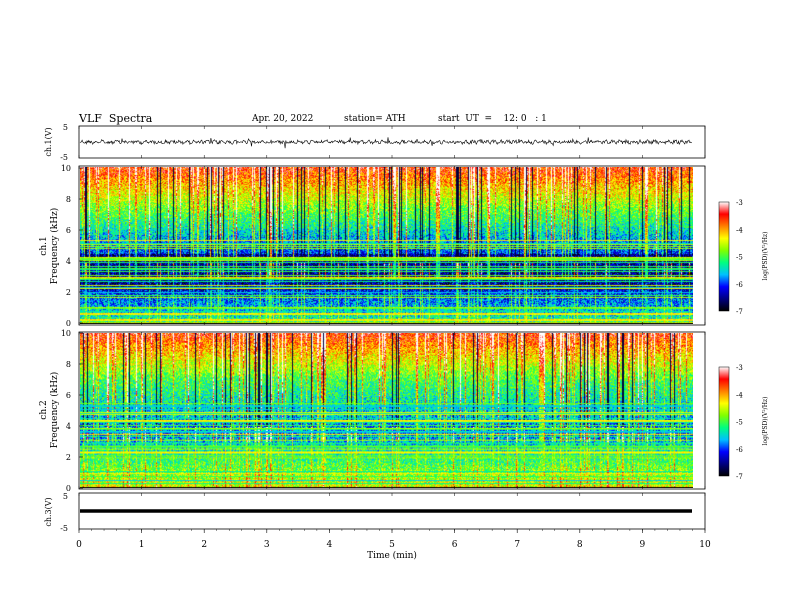 The image size is (792, 612). Describe the element at coordinates (68, 199) in the screenshot. I see `ch1-spectrogram-ytick-8: 8` at that location.